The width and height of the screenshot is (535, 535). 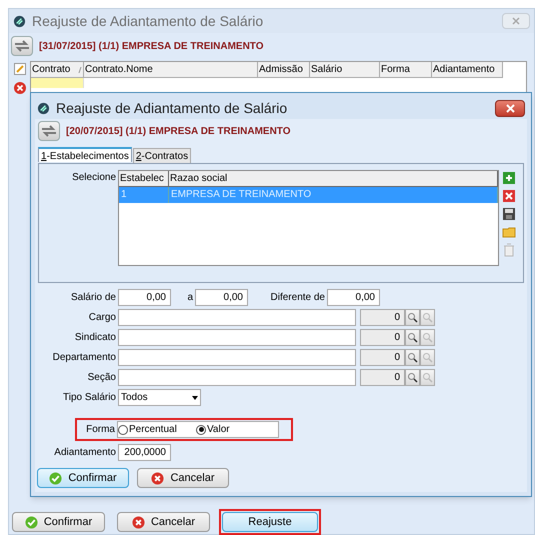 I want to click on column-header: Salário, so click(x=345, y=70).